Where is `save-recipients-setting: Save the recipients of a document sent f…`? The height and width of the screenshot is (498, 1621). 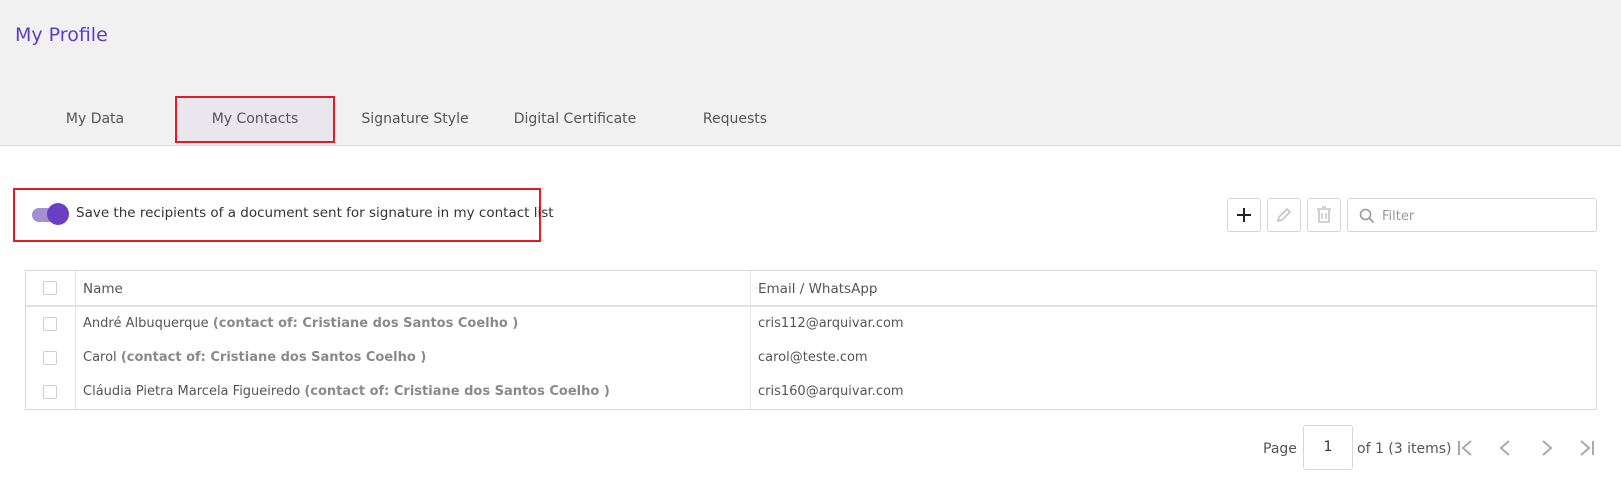 save-recipients-setting: Save the recipients of a document sent f… is located at coordinates (283, 215).